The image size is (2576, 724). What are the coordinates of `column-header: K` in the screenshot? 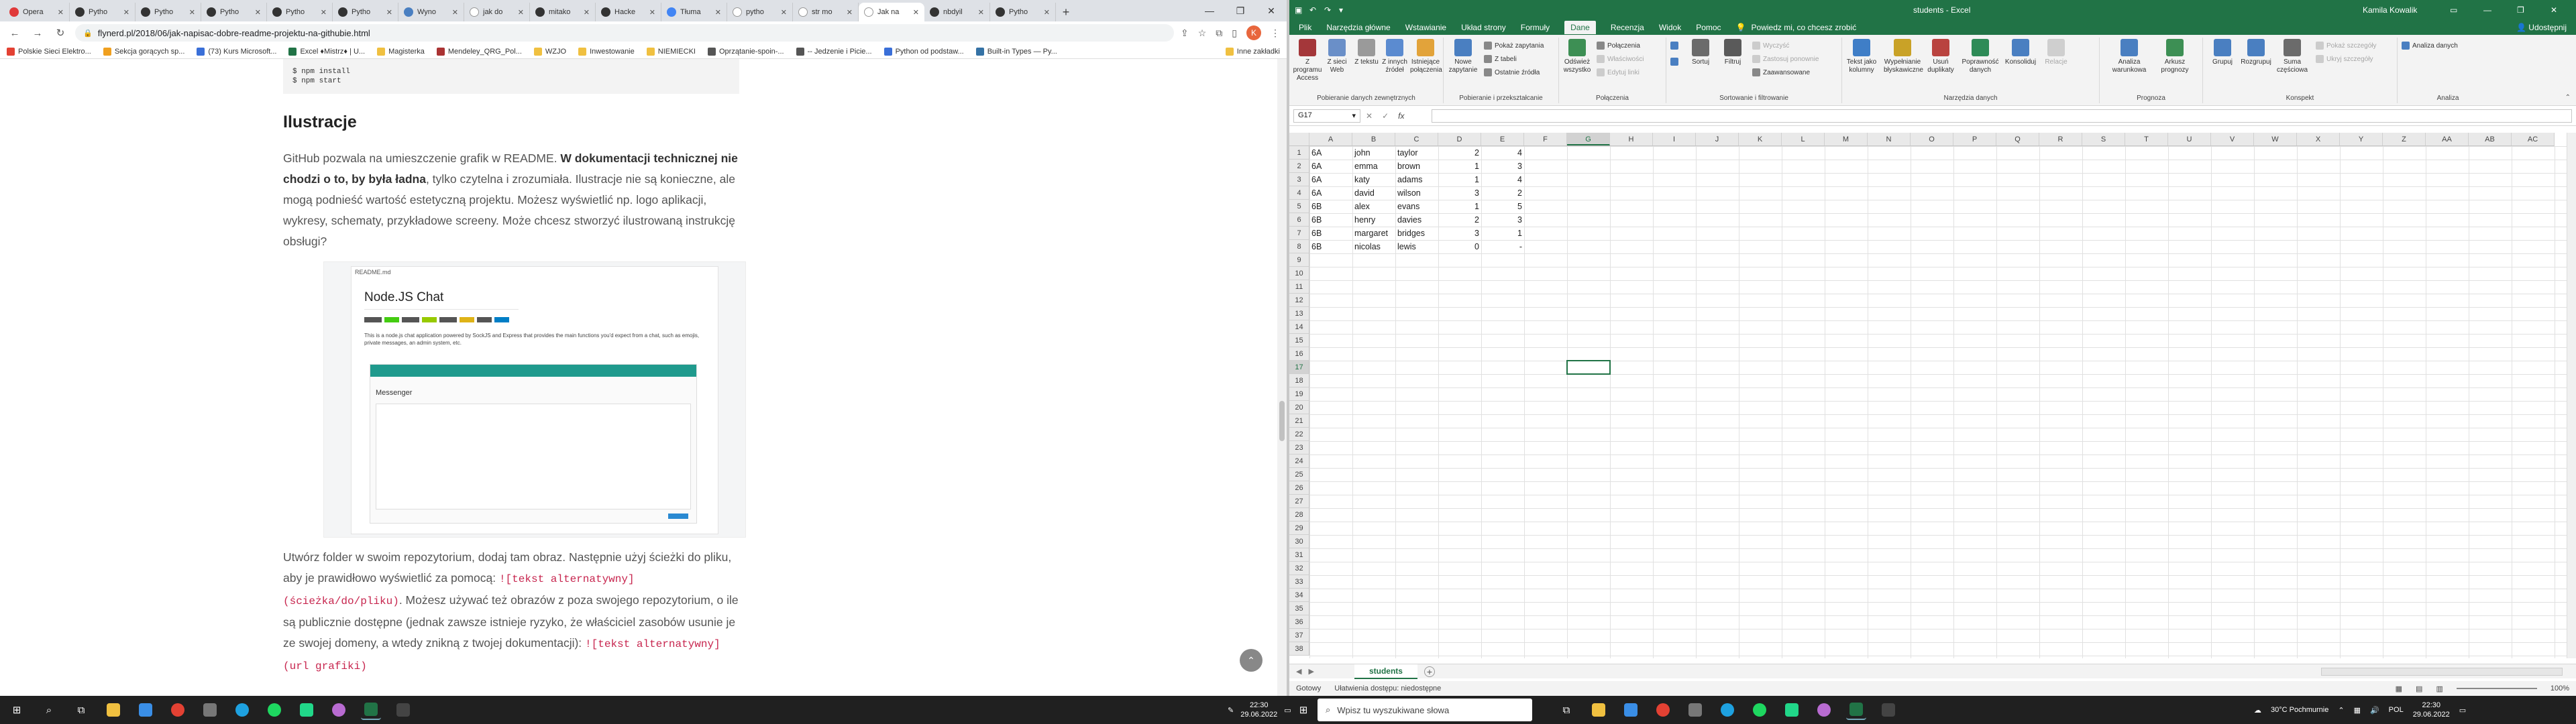 It's located at (1760, 139).